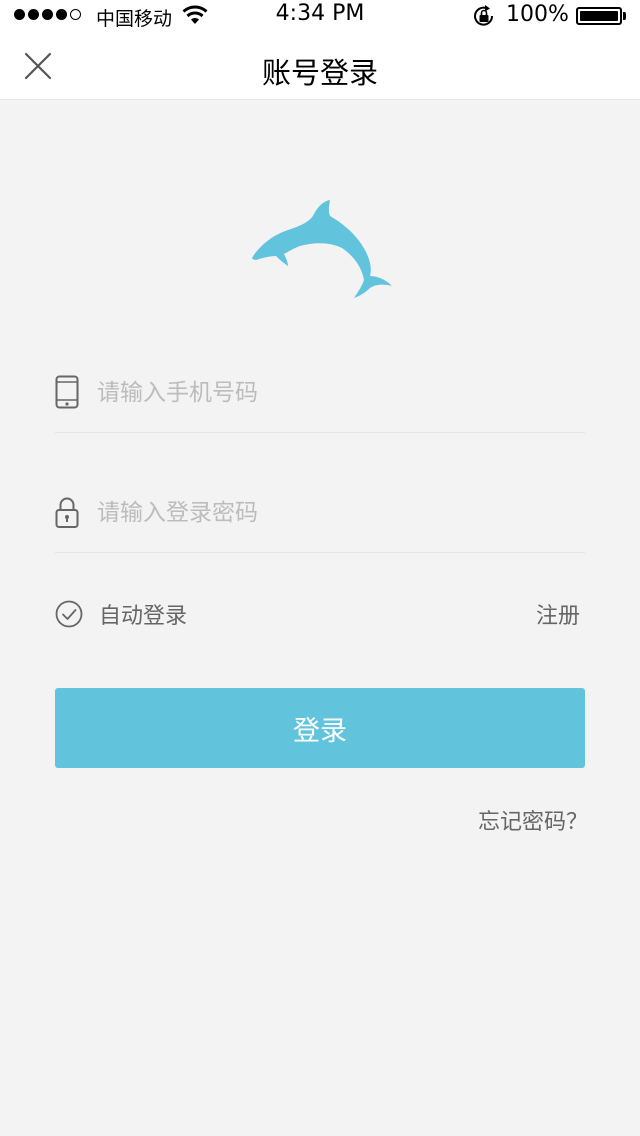 This screenshot has height=1136, width=640. Describe the element at coordinates (319, 73) in the screenshot. I see `page-title: 账号登录` at that location.